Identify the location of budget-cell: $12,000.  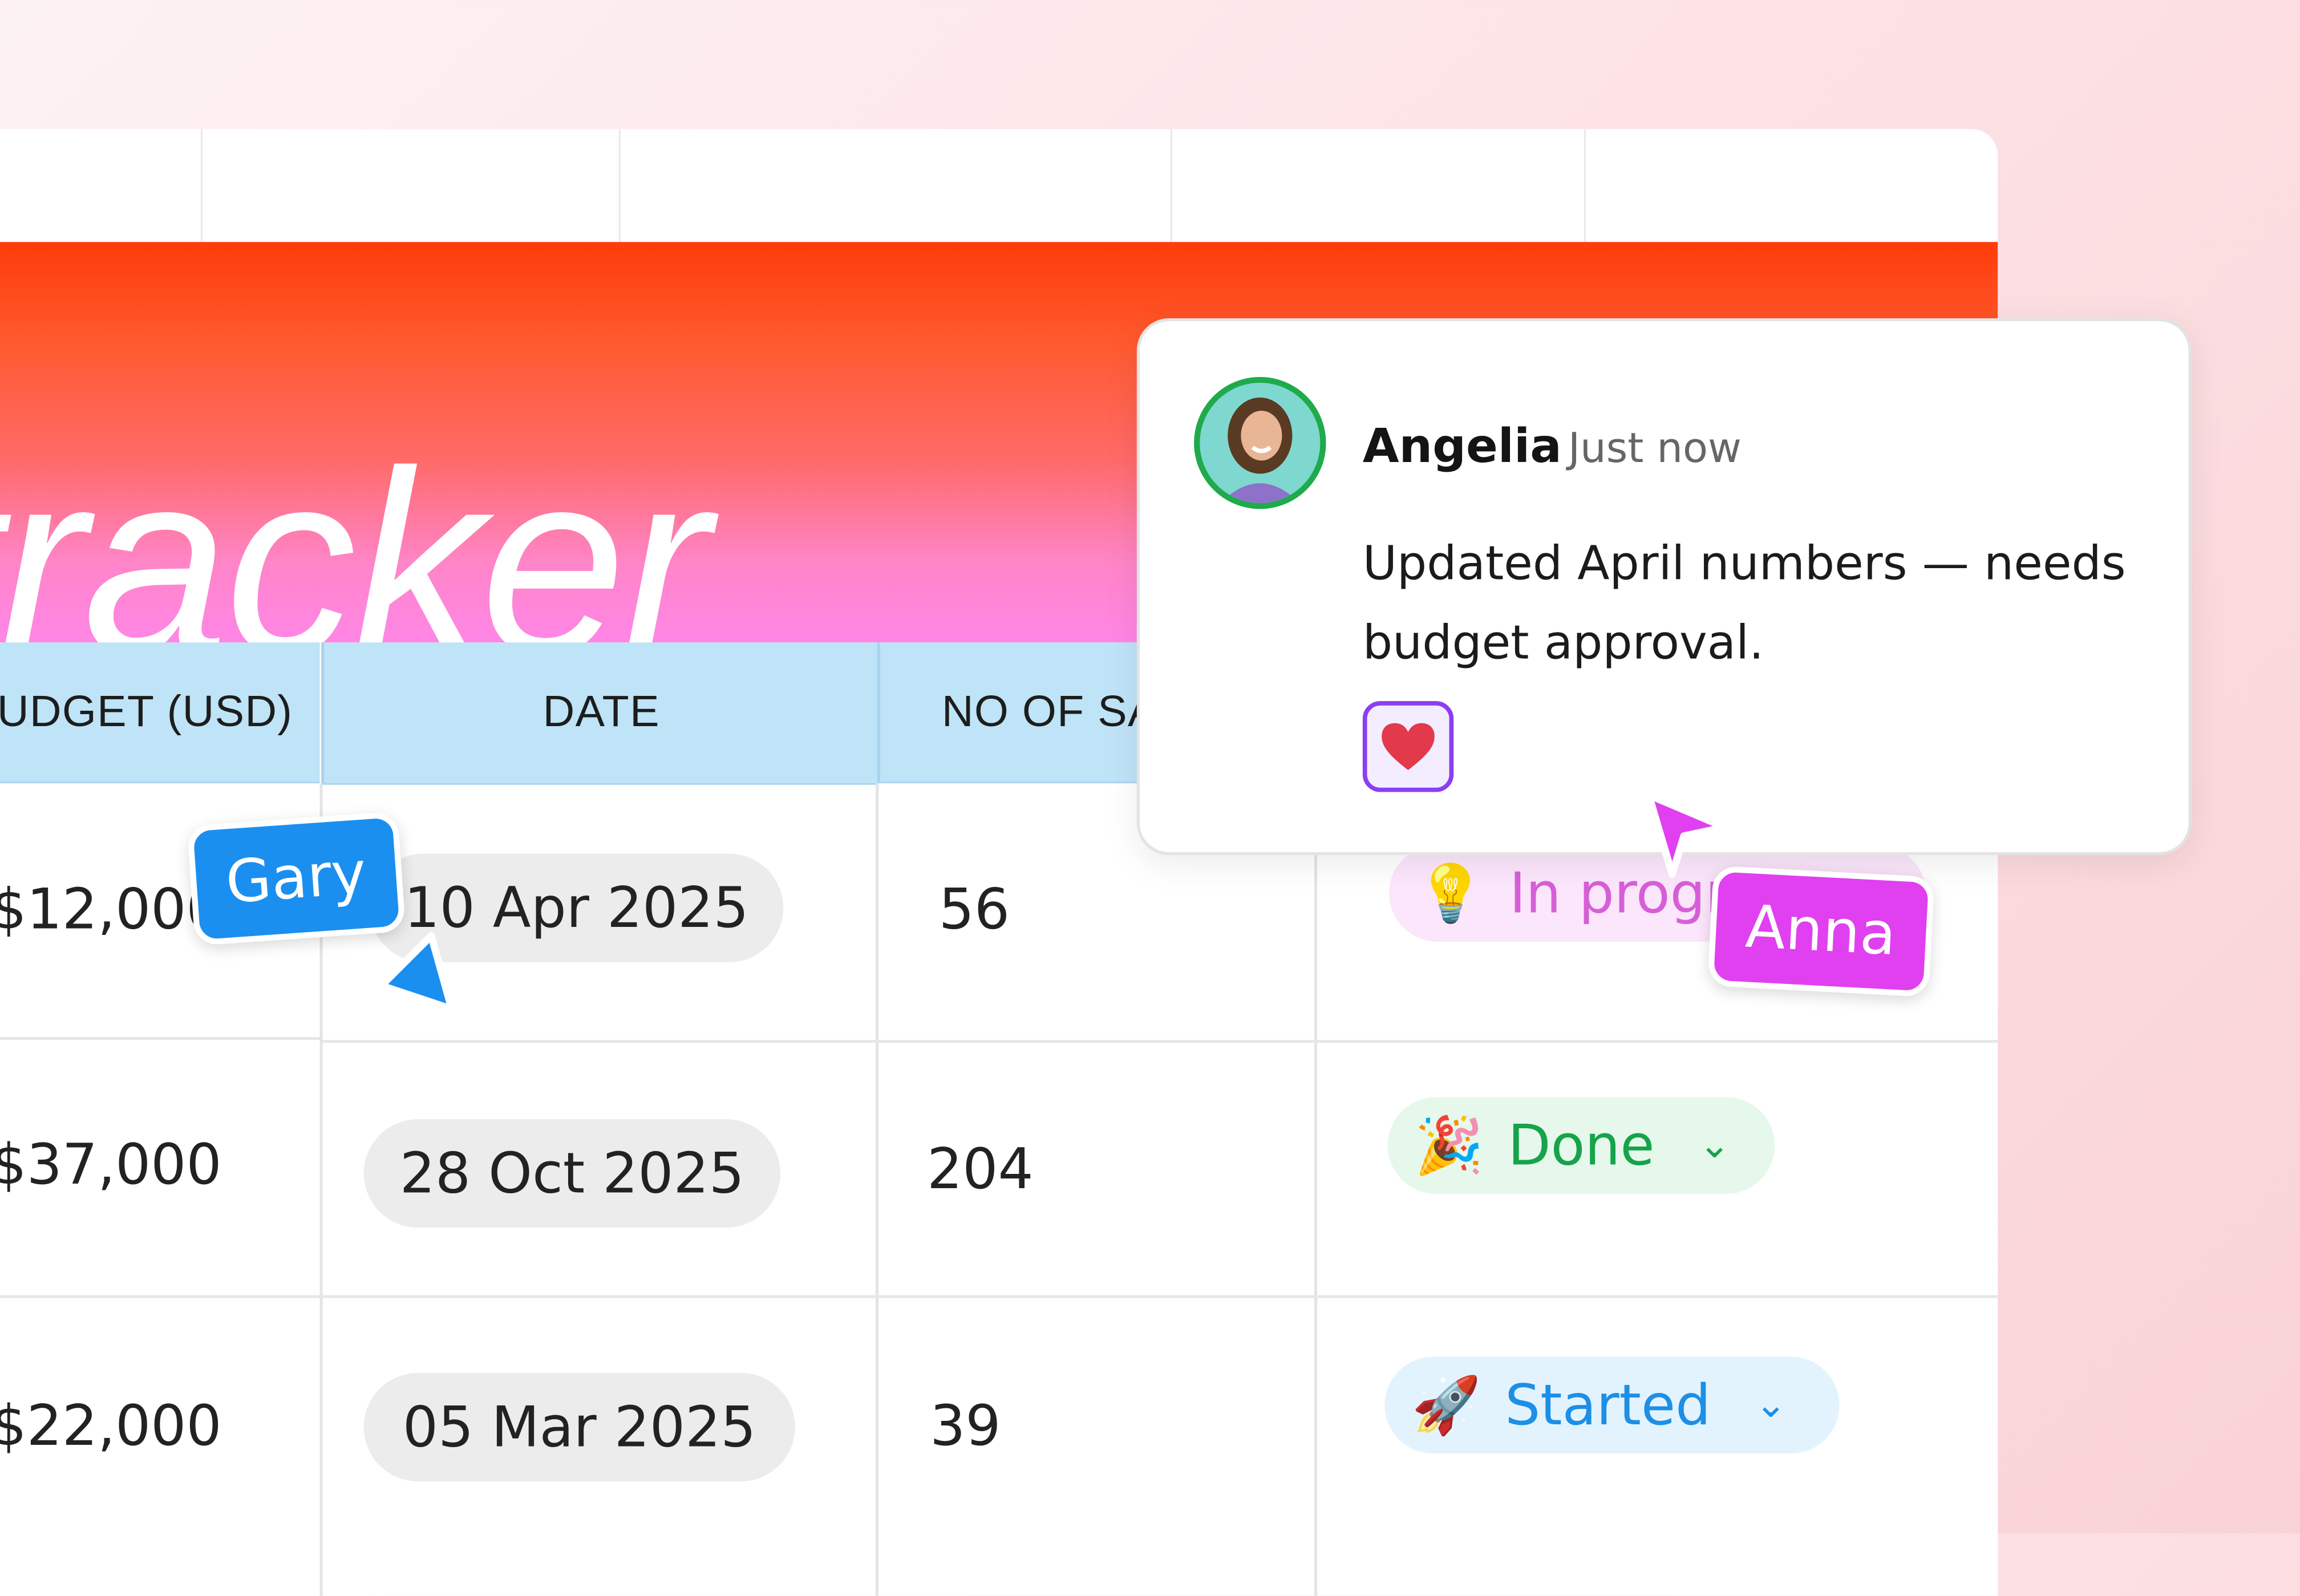
(111, 909).